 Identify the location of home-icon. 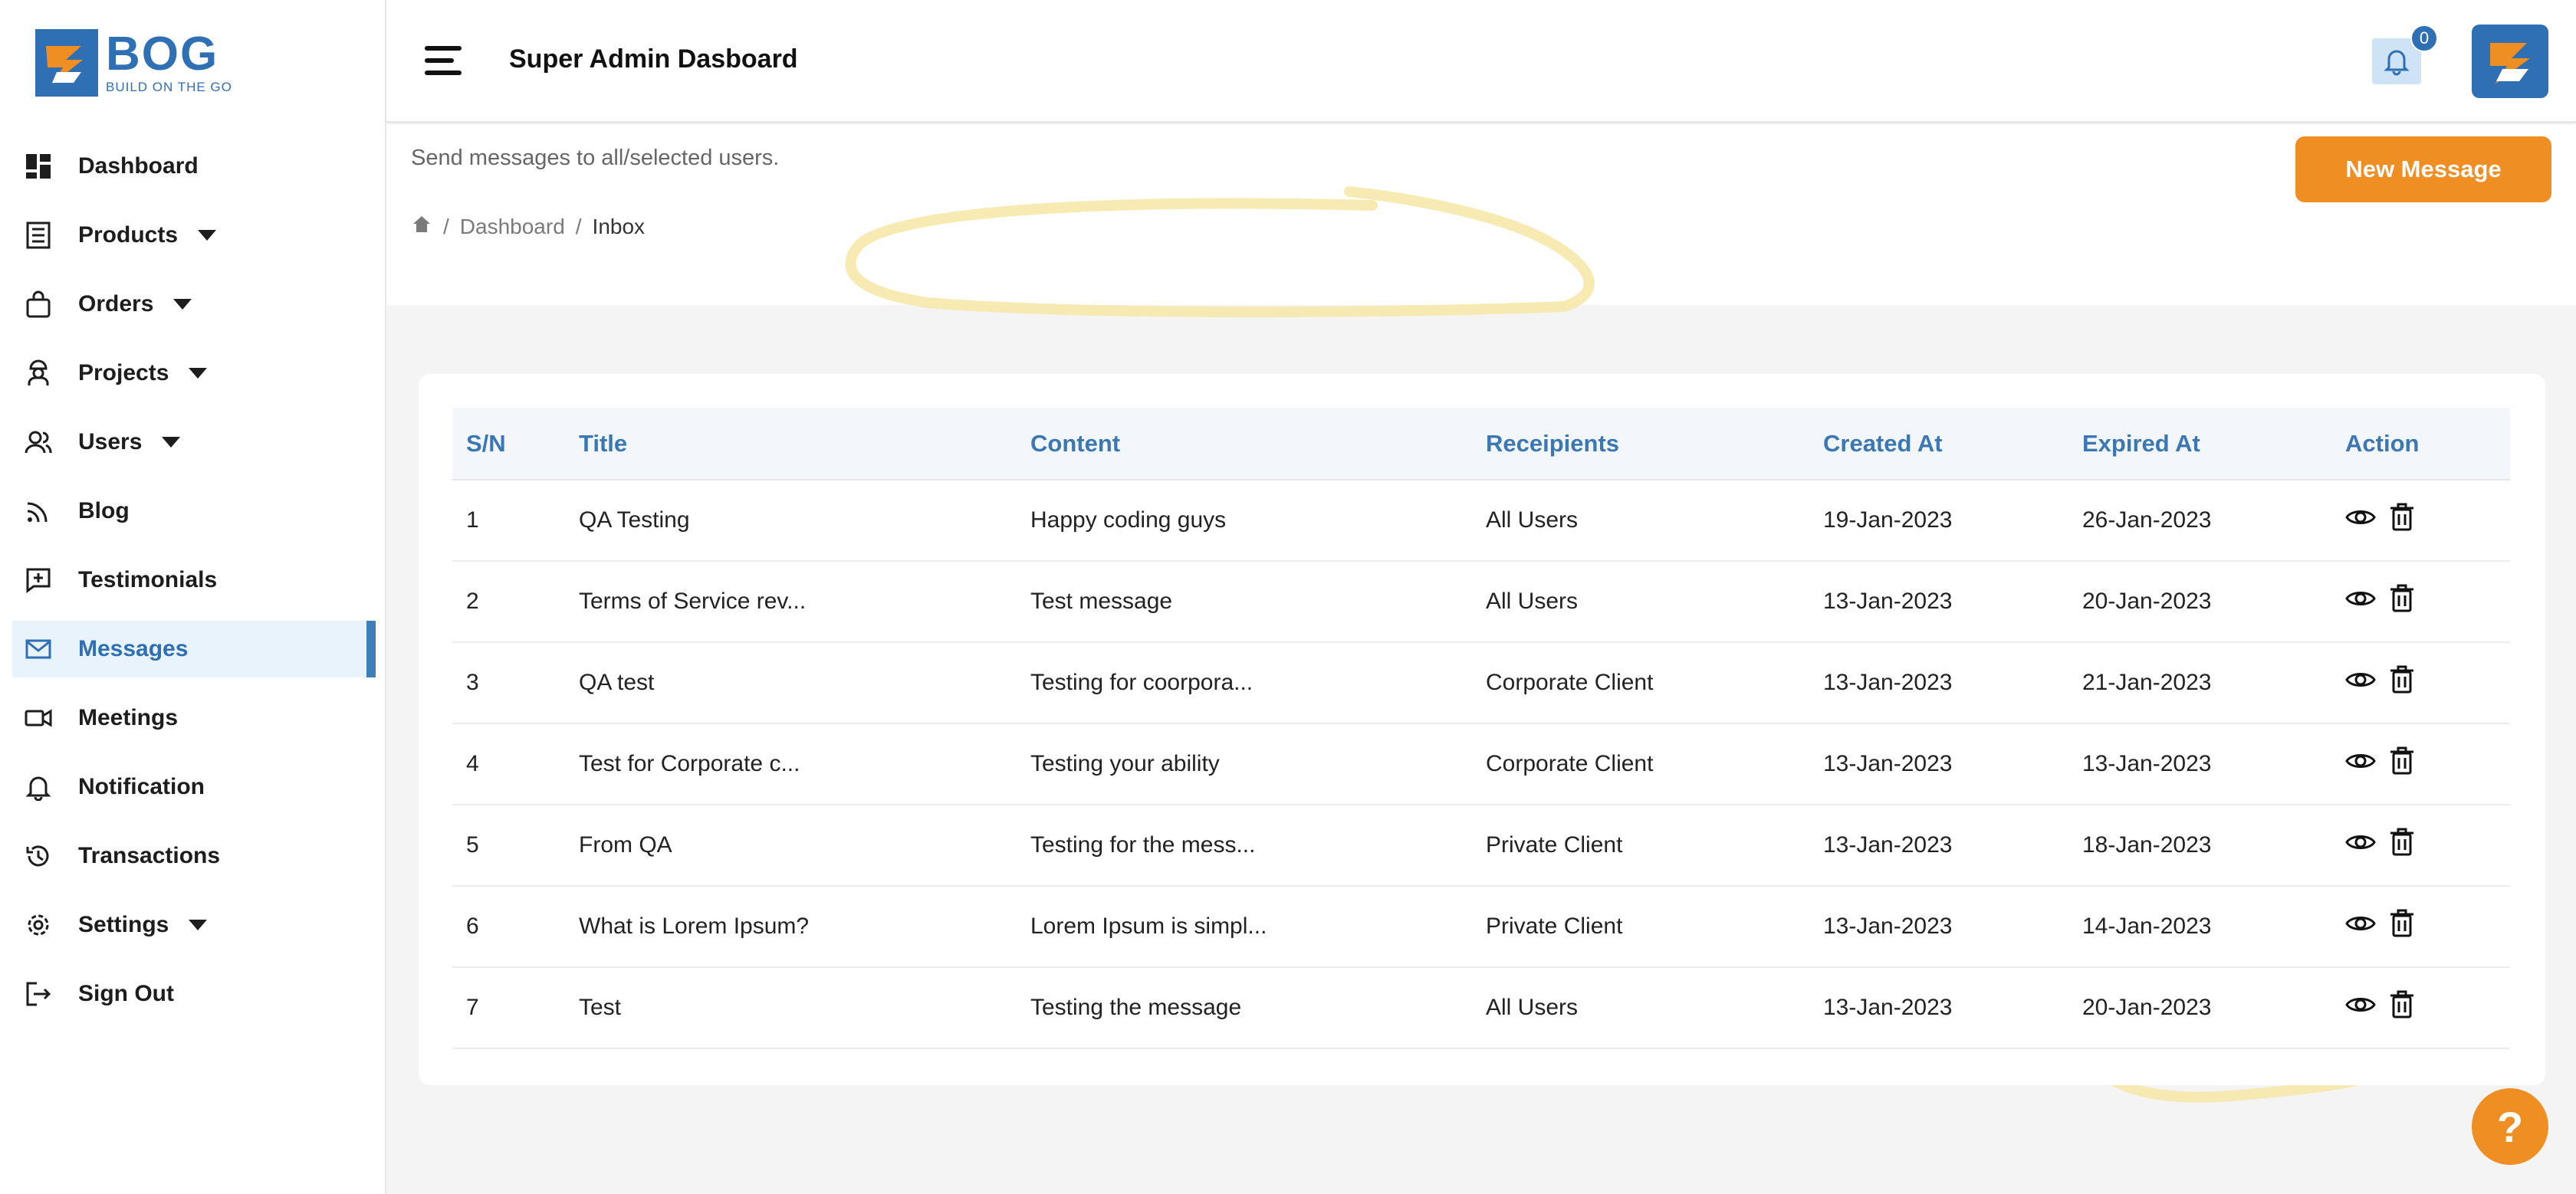
(421, 226).